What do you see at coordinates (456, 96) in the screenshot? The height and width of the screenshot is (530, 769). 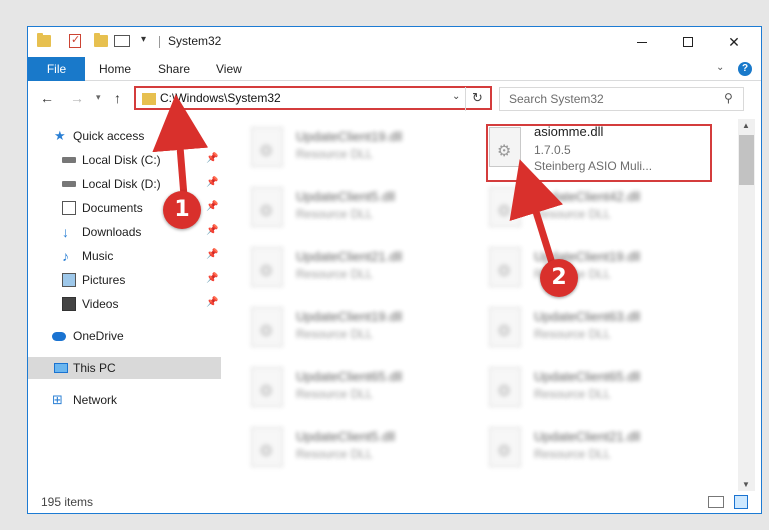 I see `chevron-down-icon: ⌄` at bounding box center [456, 96].